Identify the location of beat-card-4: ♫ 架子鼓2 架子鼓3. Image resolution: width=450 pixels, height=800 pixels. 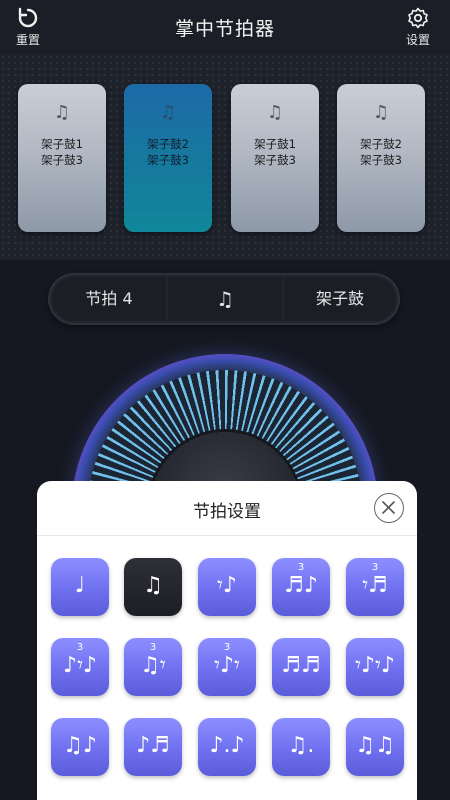
(381, 158).